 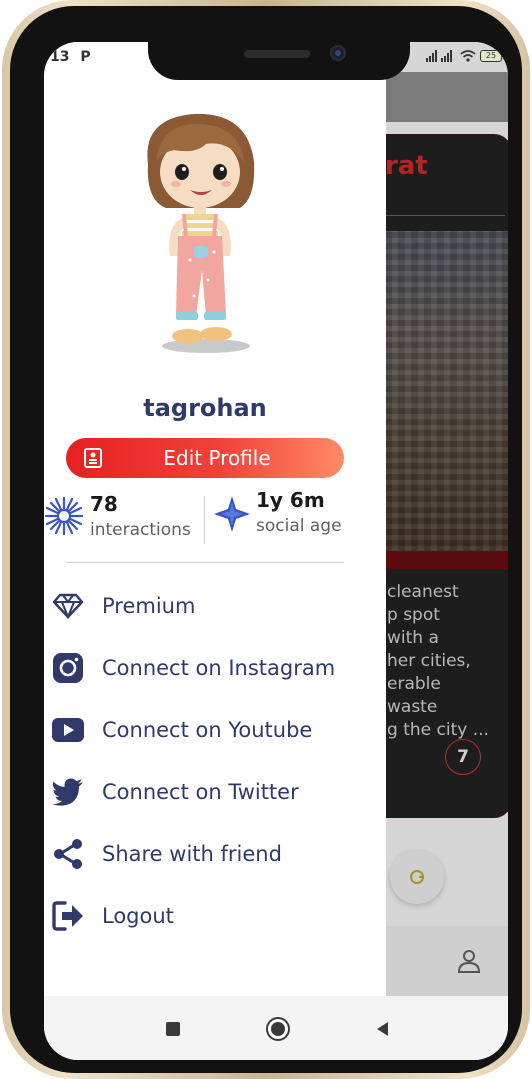 I want to click on p-icon: P, so click(x=85, y=57).